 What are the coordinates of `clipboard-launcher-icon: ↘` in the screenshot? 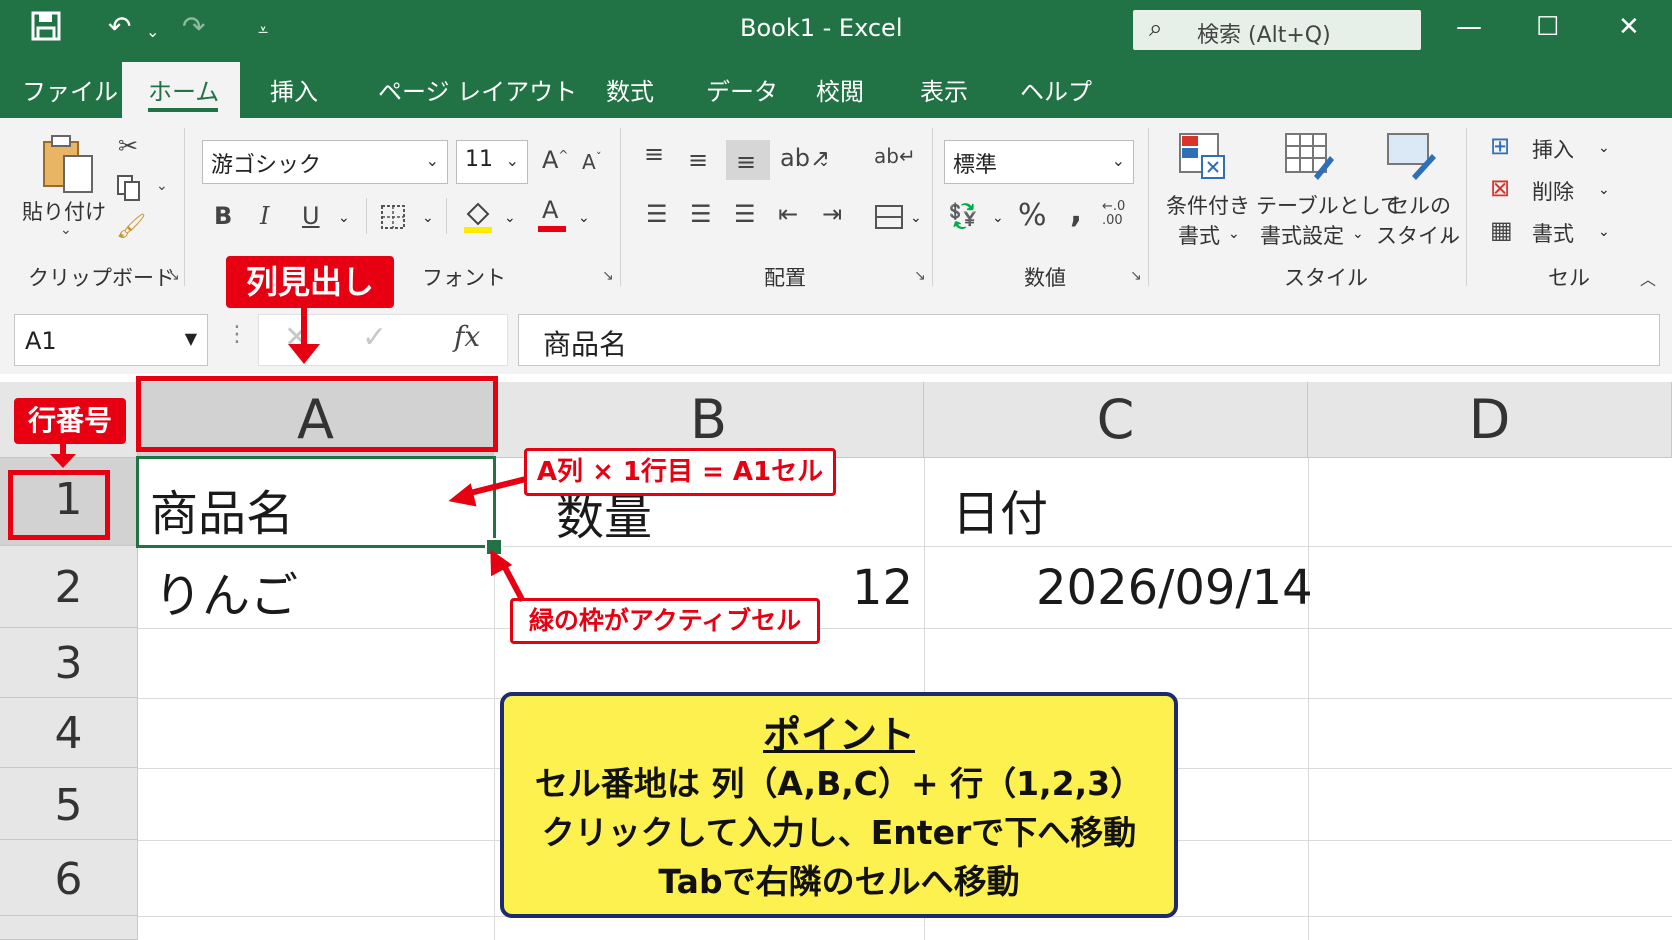 It's located at (174, 276).